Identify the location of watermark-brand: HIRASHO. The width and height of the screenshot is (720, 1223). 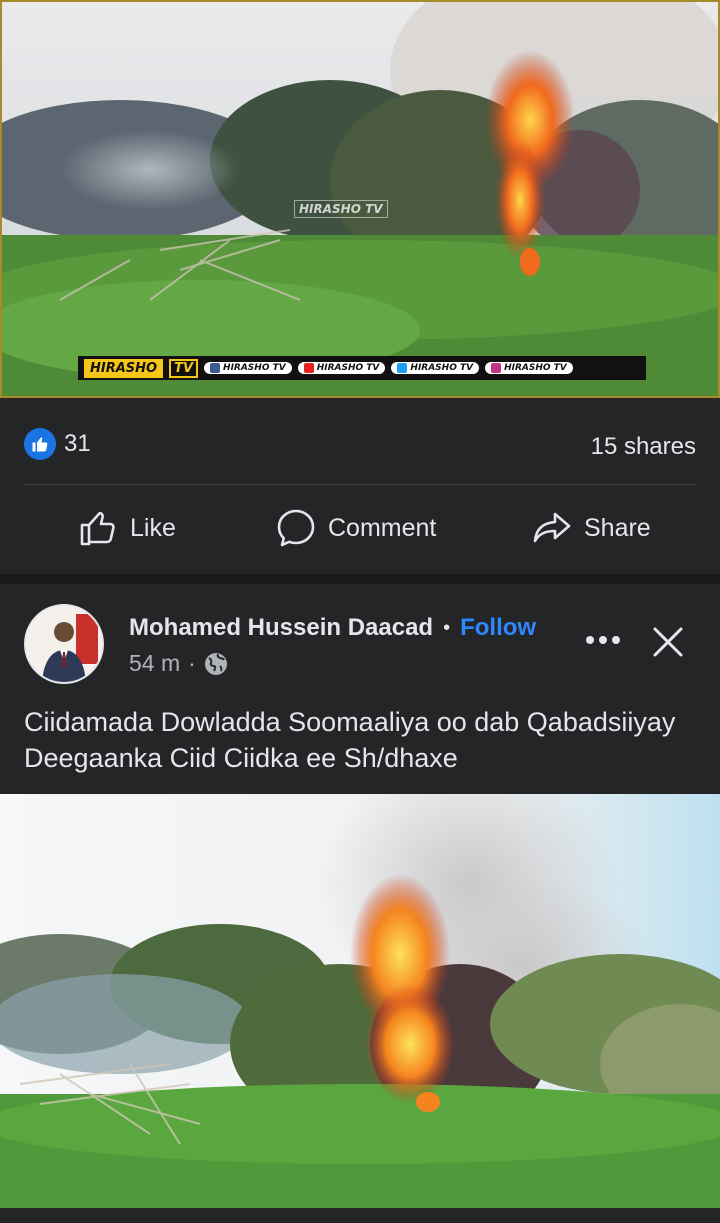
(124, 368).